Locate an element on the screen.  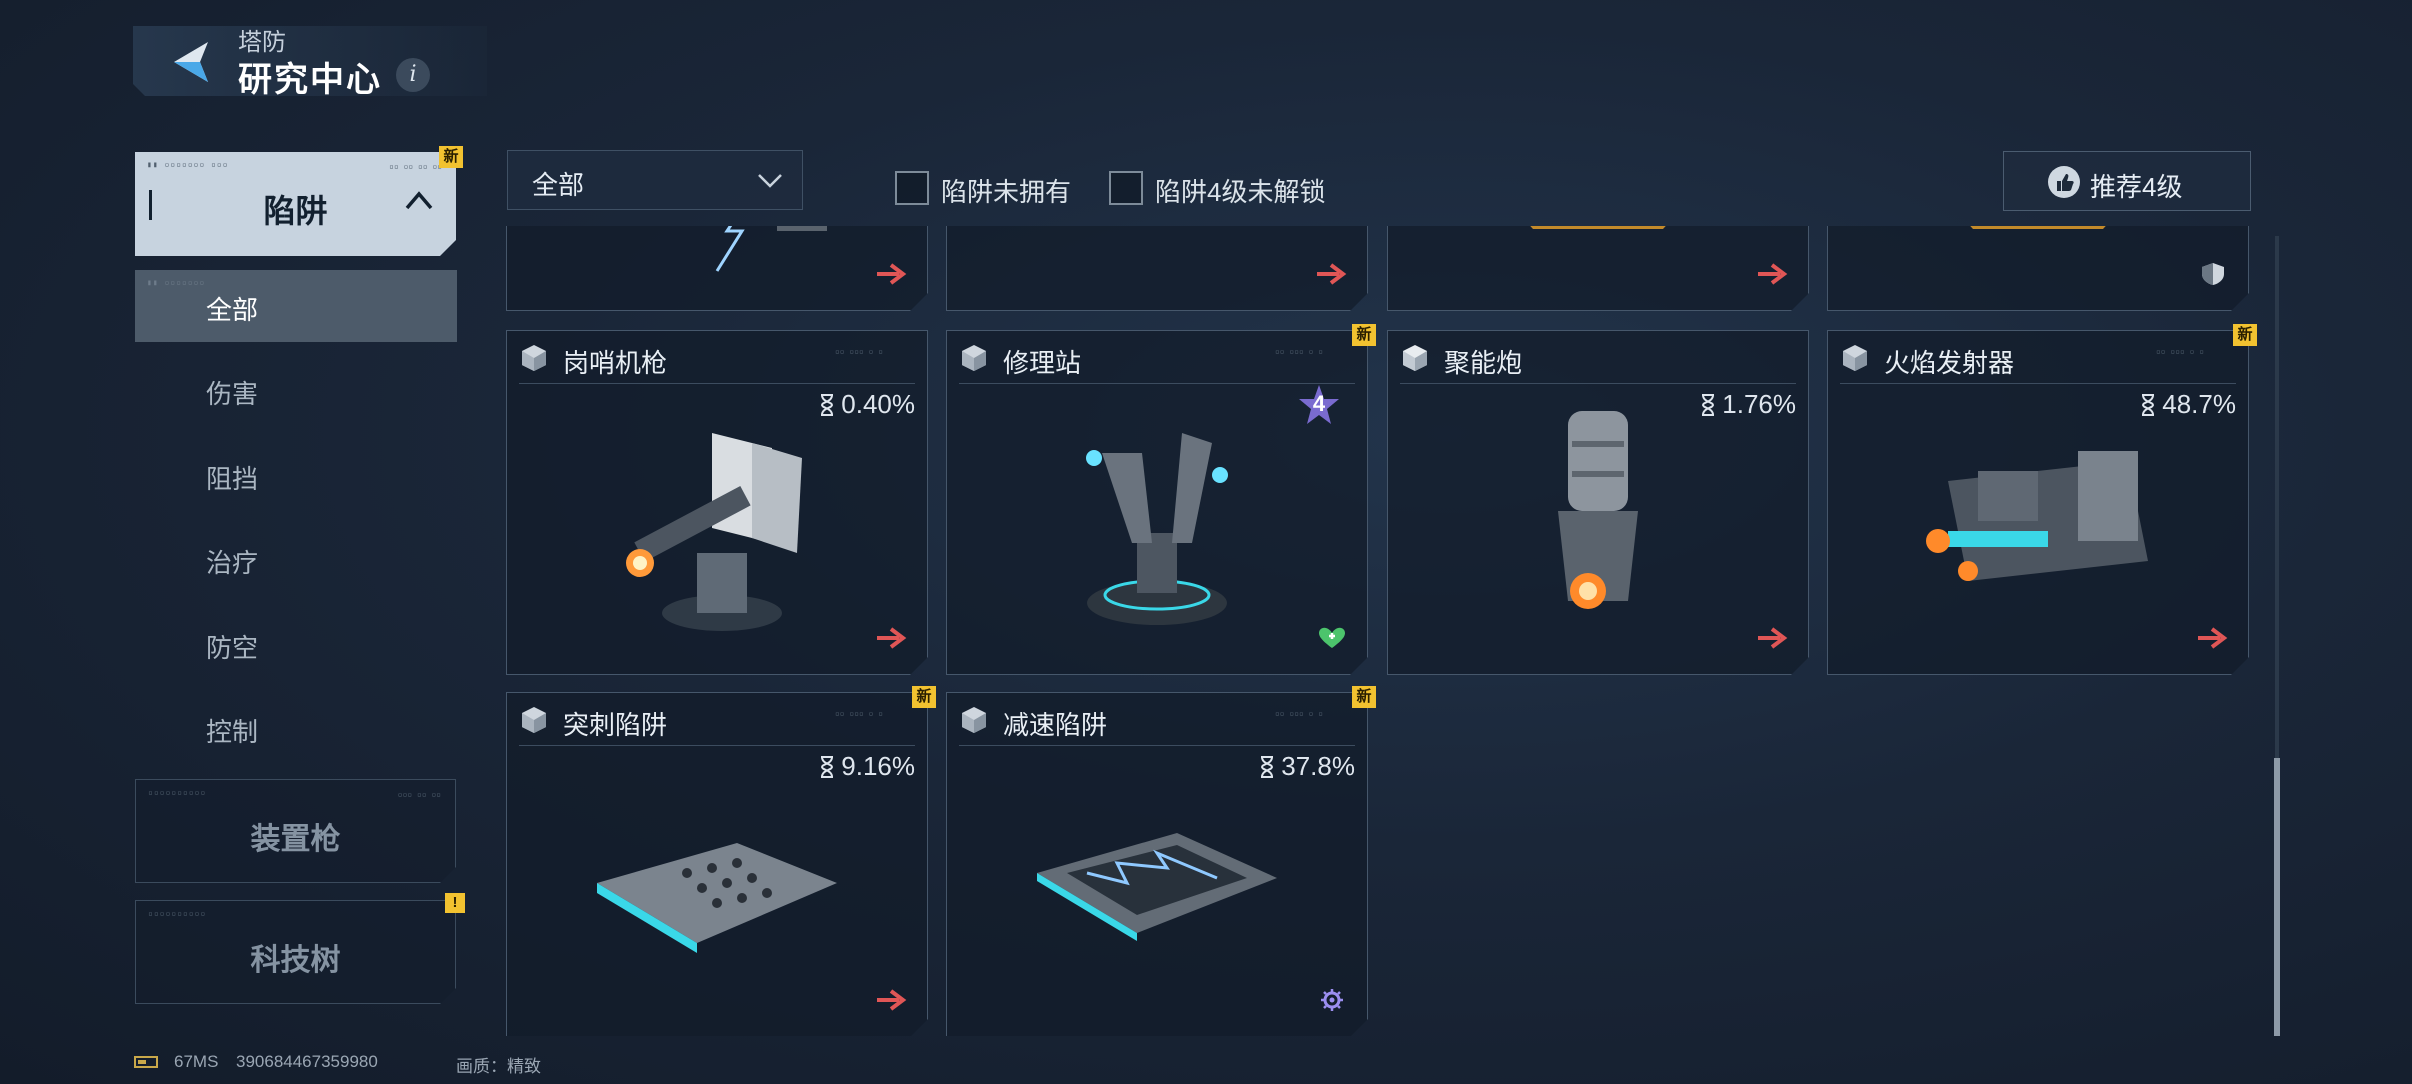
sub-item-control: 控制 is located at coordinates (232, 730).